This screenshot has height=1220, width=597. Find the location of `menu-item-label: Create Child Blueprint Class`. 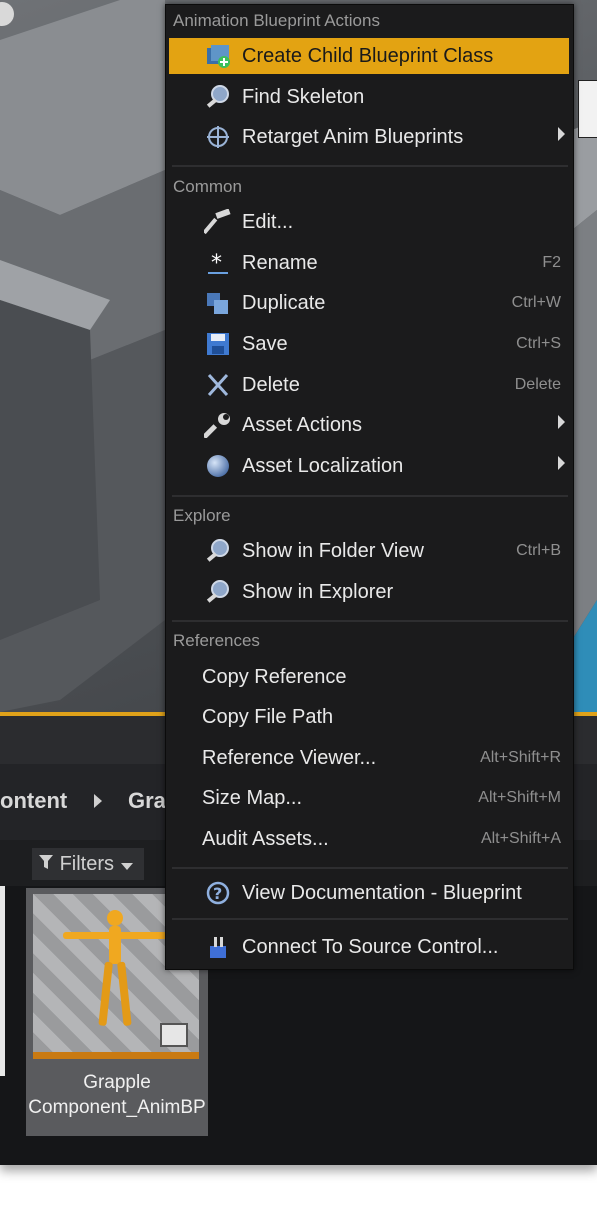

menu-item-label: Create Child Blueprint Class is located at coordinates (368, 56).